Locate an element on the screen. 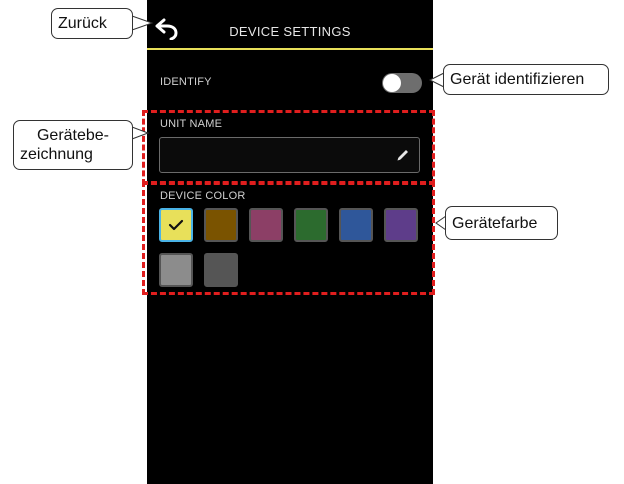 This screenshot has width=624, height=484. callout-back-text: Zurück is located at coordinates (82, 23).